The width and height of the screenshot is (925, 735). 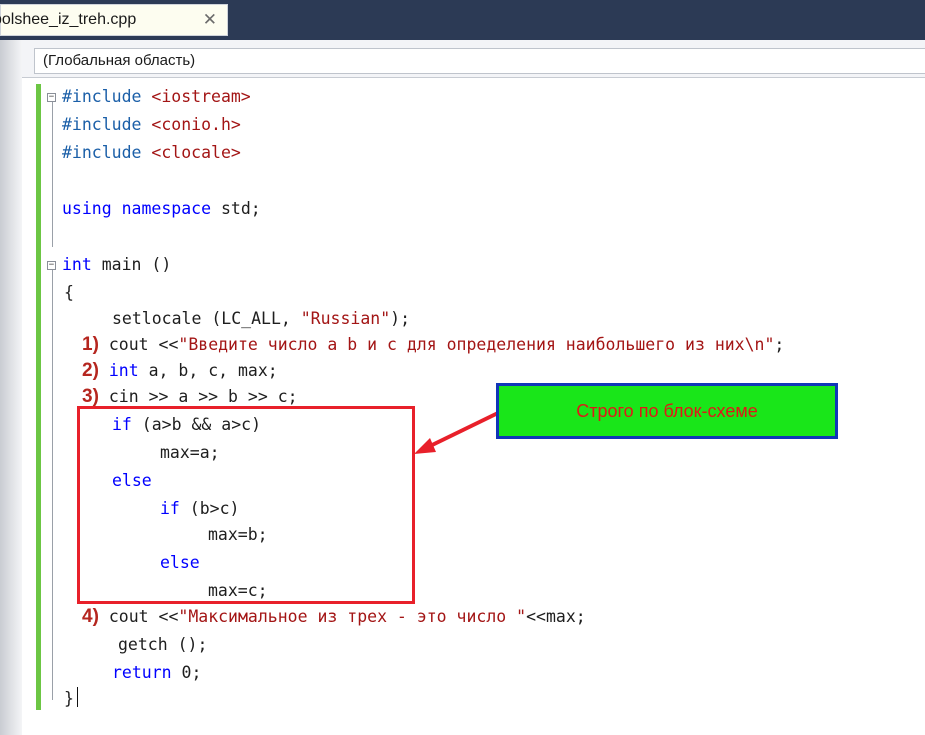 What do you see at coordinates (151, 152) in the screenshot?
I see `code-line: #include <clocale>` at bounding box center [151, 152].